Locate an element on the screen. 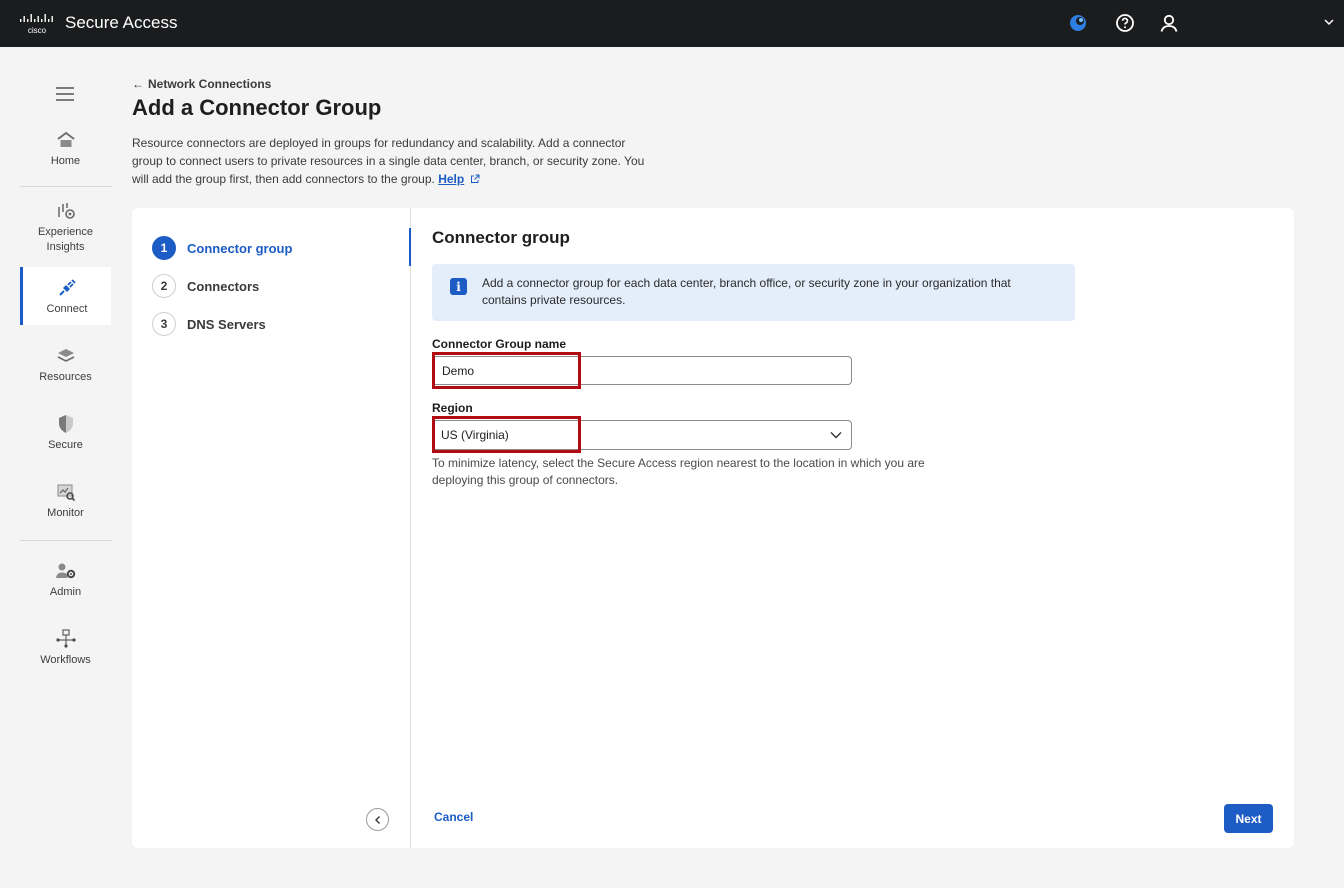 This screenshot has height=888, width=1344. step-number: 1 is located at coordinates (164, 248).